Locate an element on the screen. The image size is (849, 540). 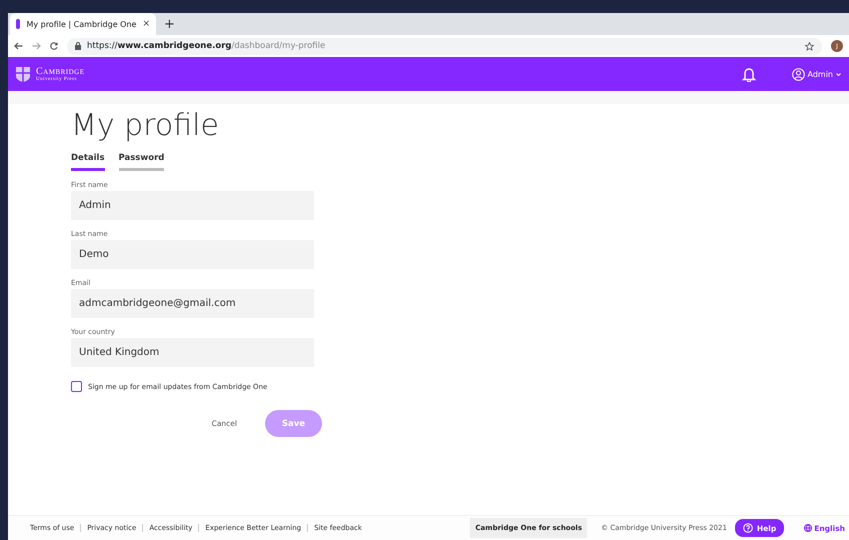
tab-title: My profile | Cambridge One is located at coordinates (81, 24).